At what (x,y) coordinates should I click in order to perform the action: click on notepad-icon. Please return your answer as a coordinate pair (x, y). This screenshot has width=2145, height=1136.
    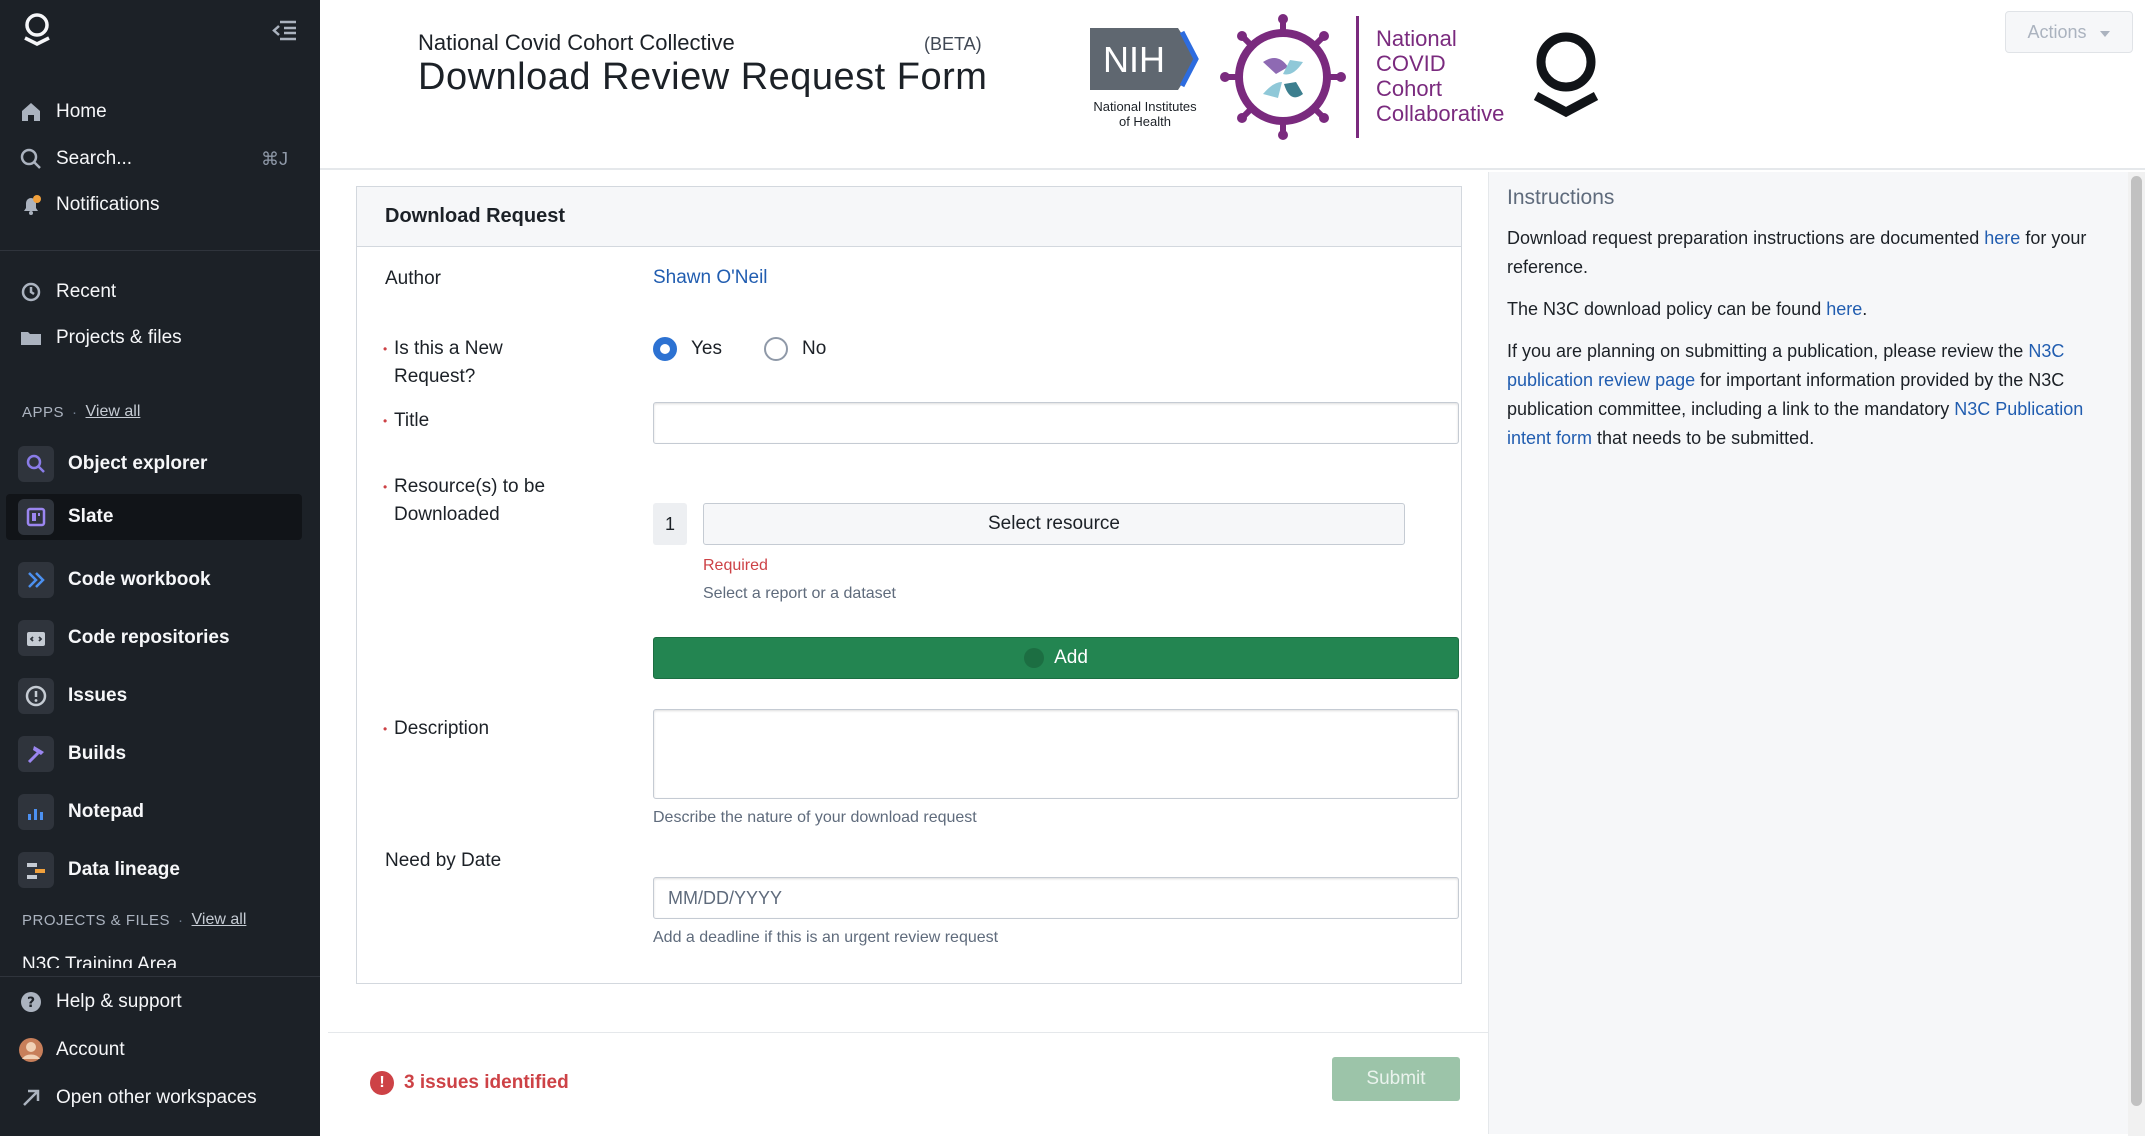
    Looking at the image, I should click on (36, 812).